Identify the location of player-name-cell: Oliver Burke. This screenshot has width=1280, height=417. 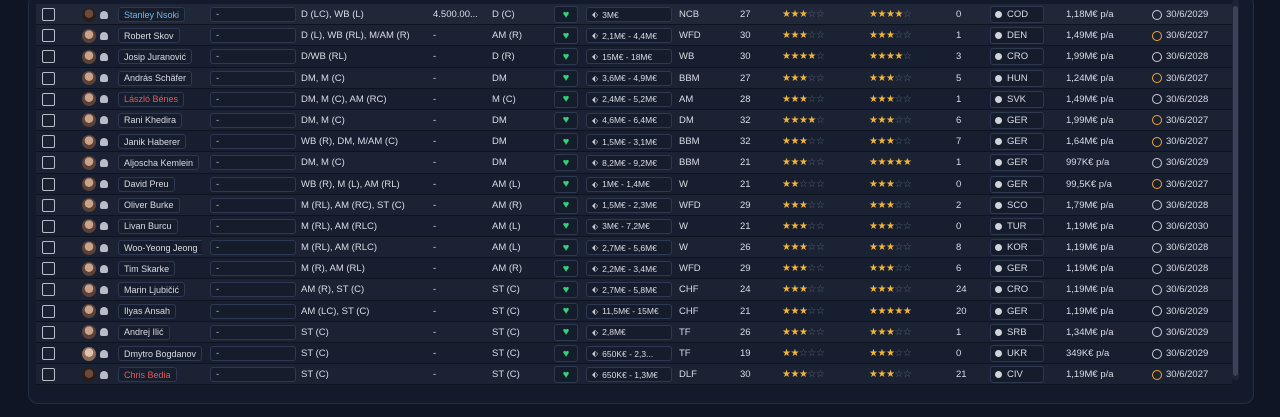
(157, 205).